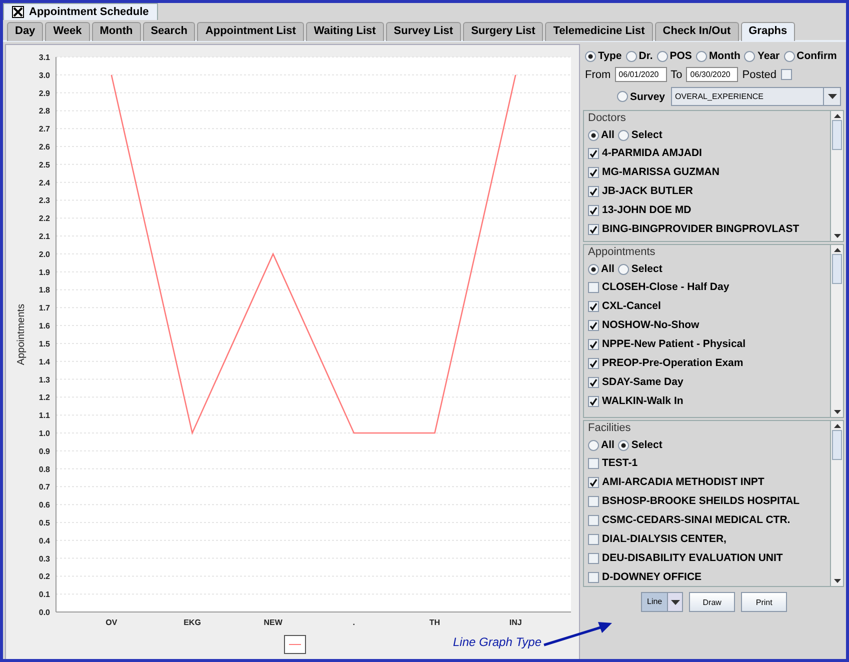  I want to click on y-tick-label: 1.4, so click(44, 361).